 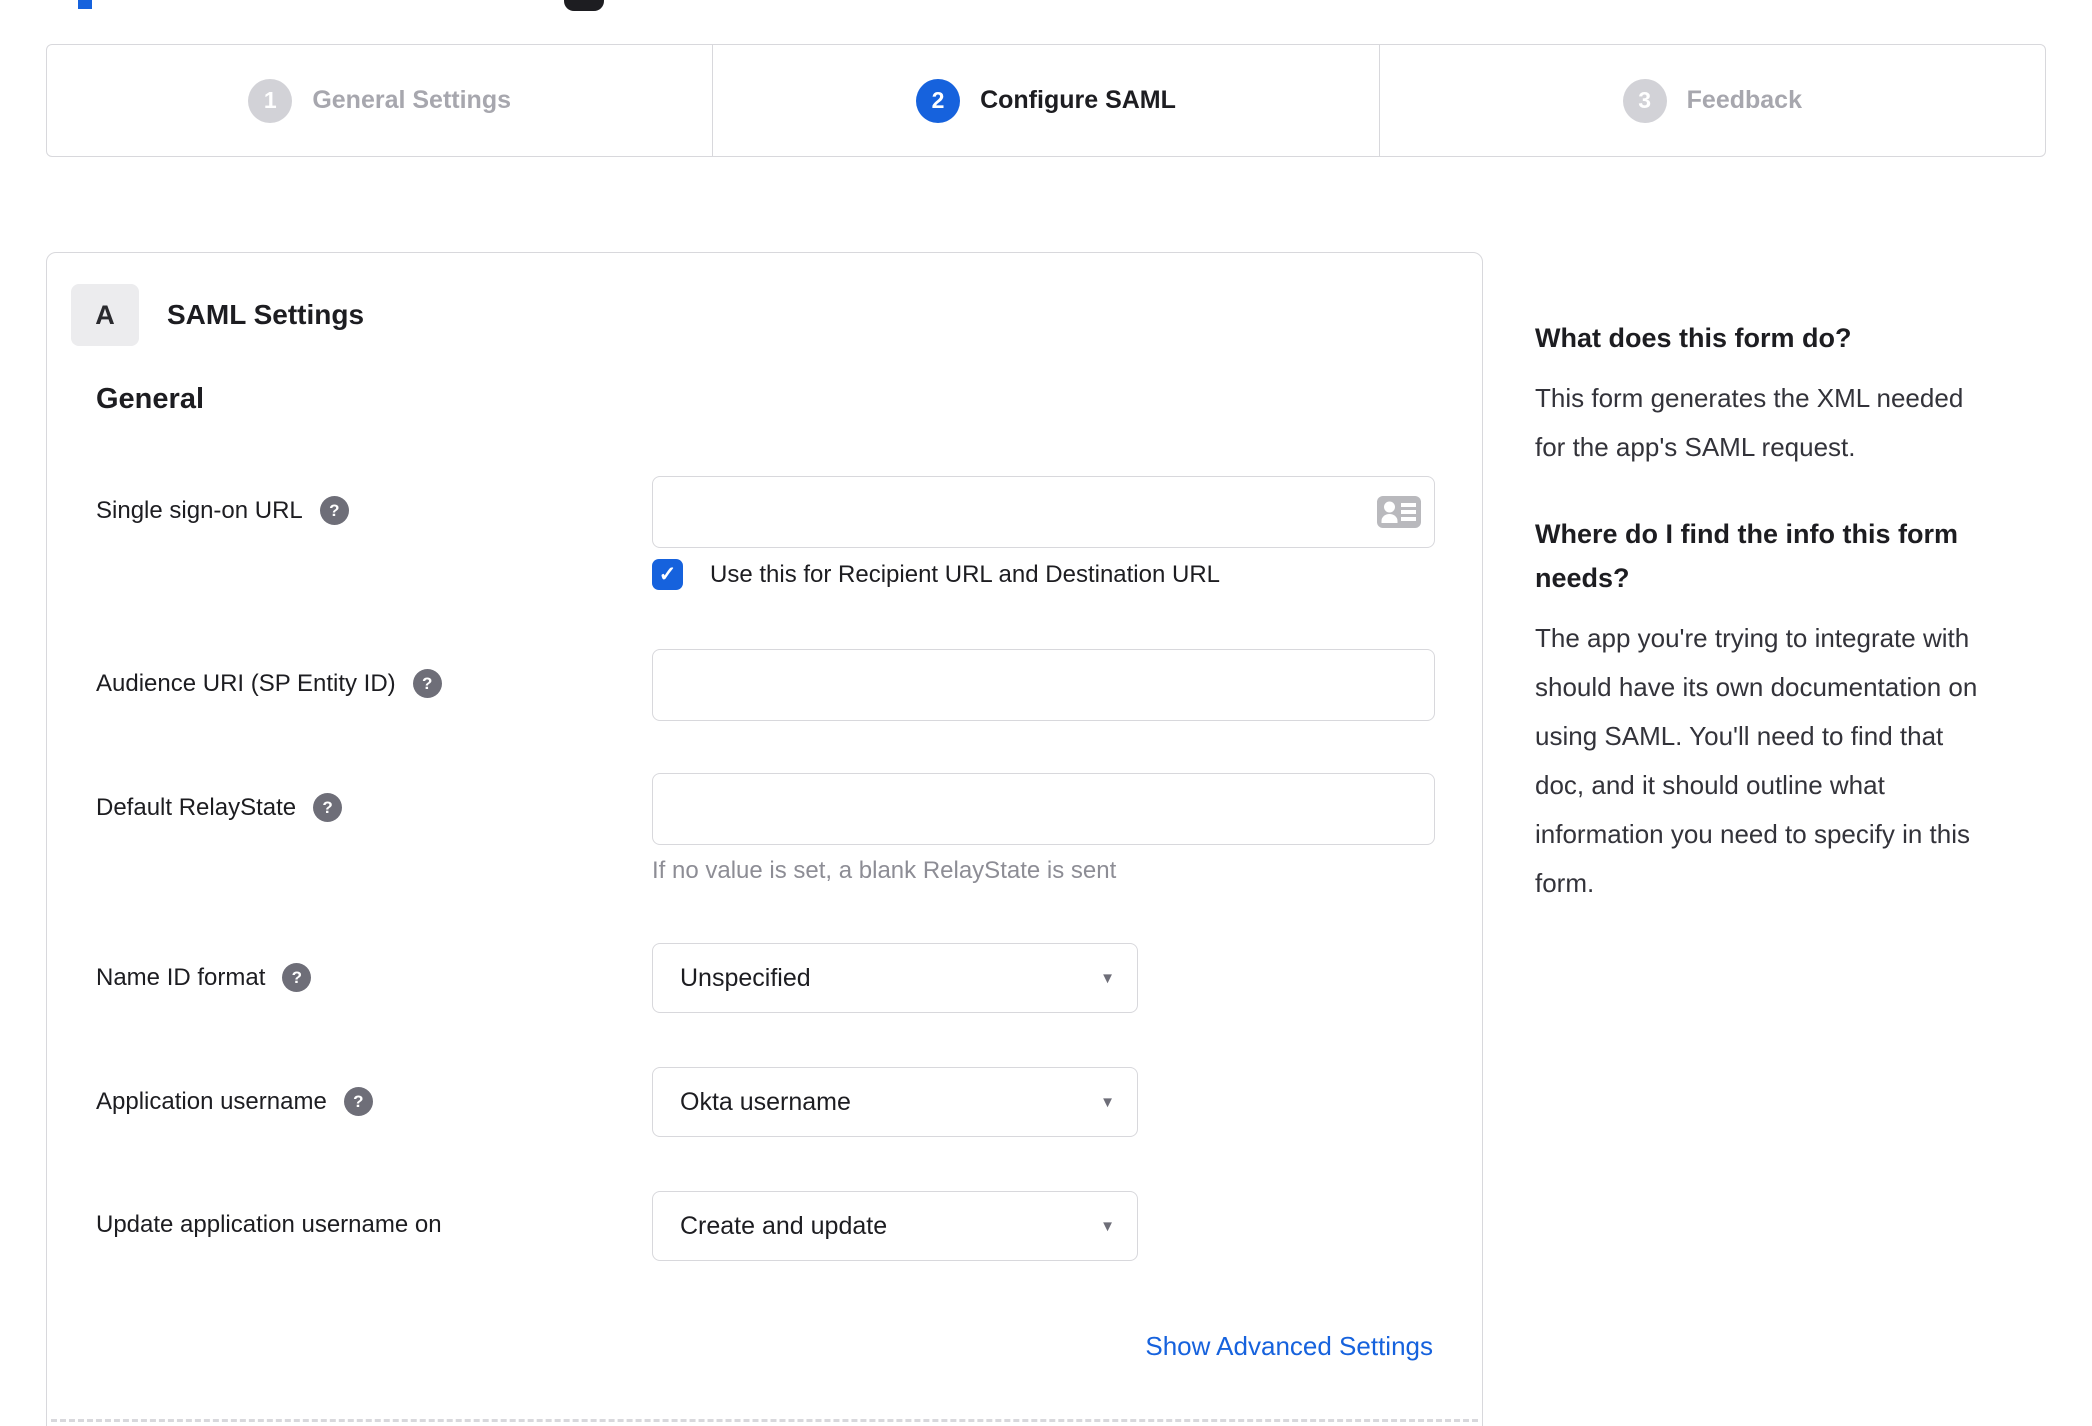 What do you see at coordinates (584, 5) in the screenshot?
I see `top-cropped-fragment-dark` at bounding box center [584, 5].